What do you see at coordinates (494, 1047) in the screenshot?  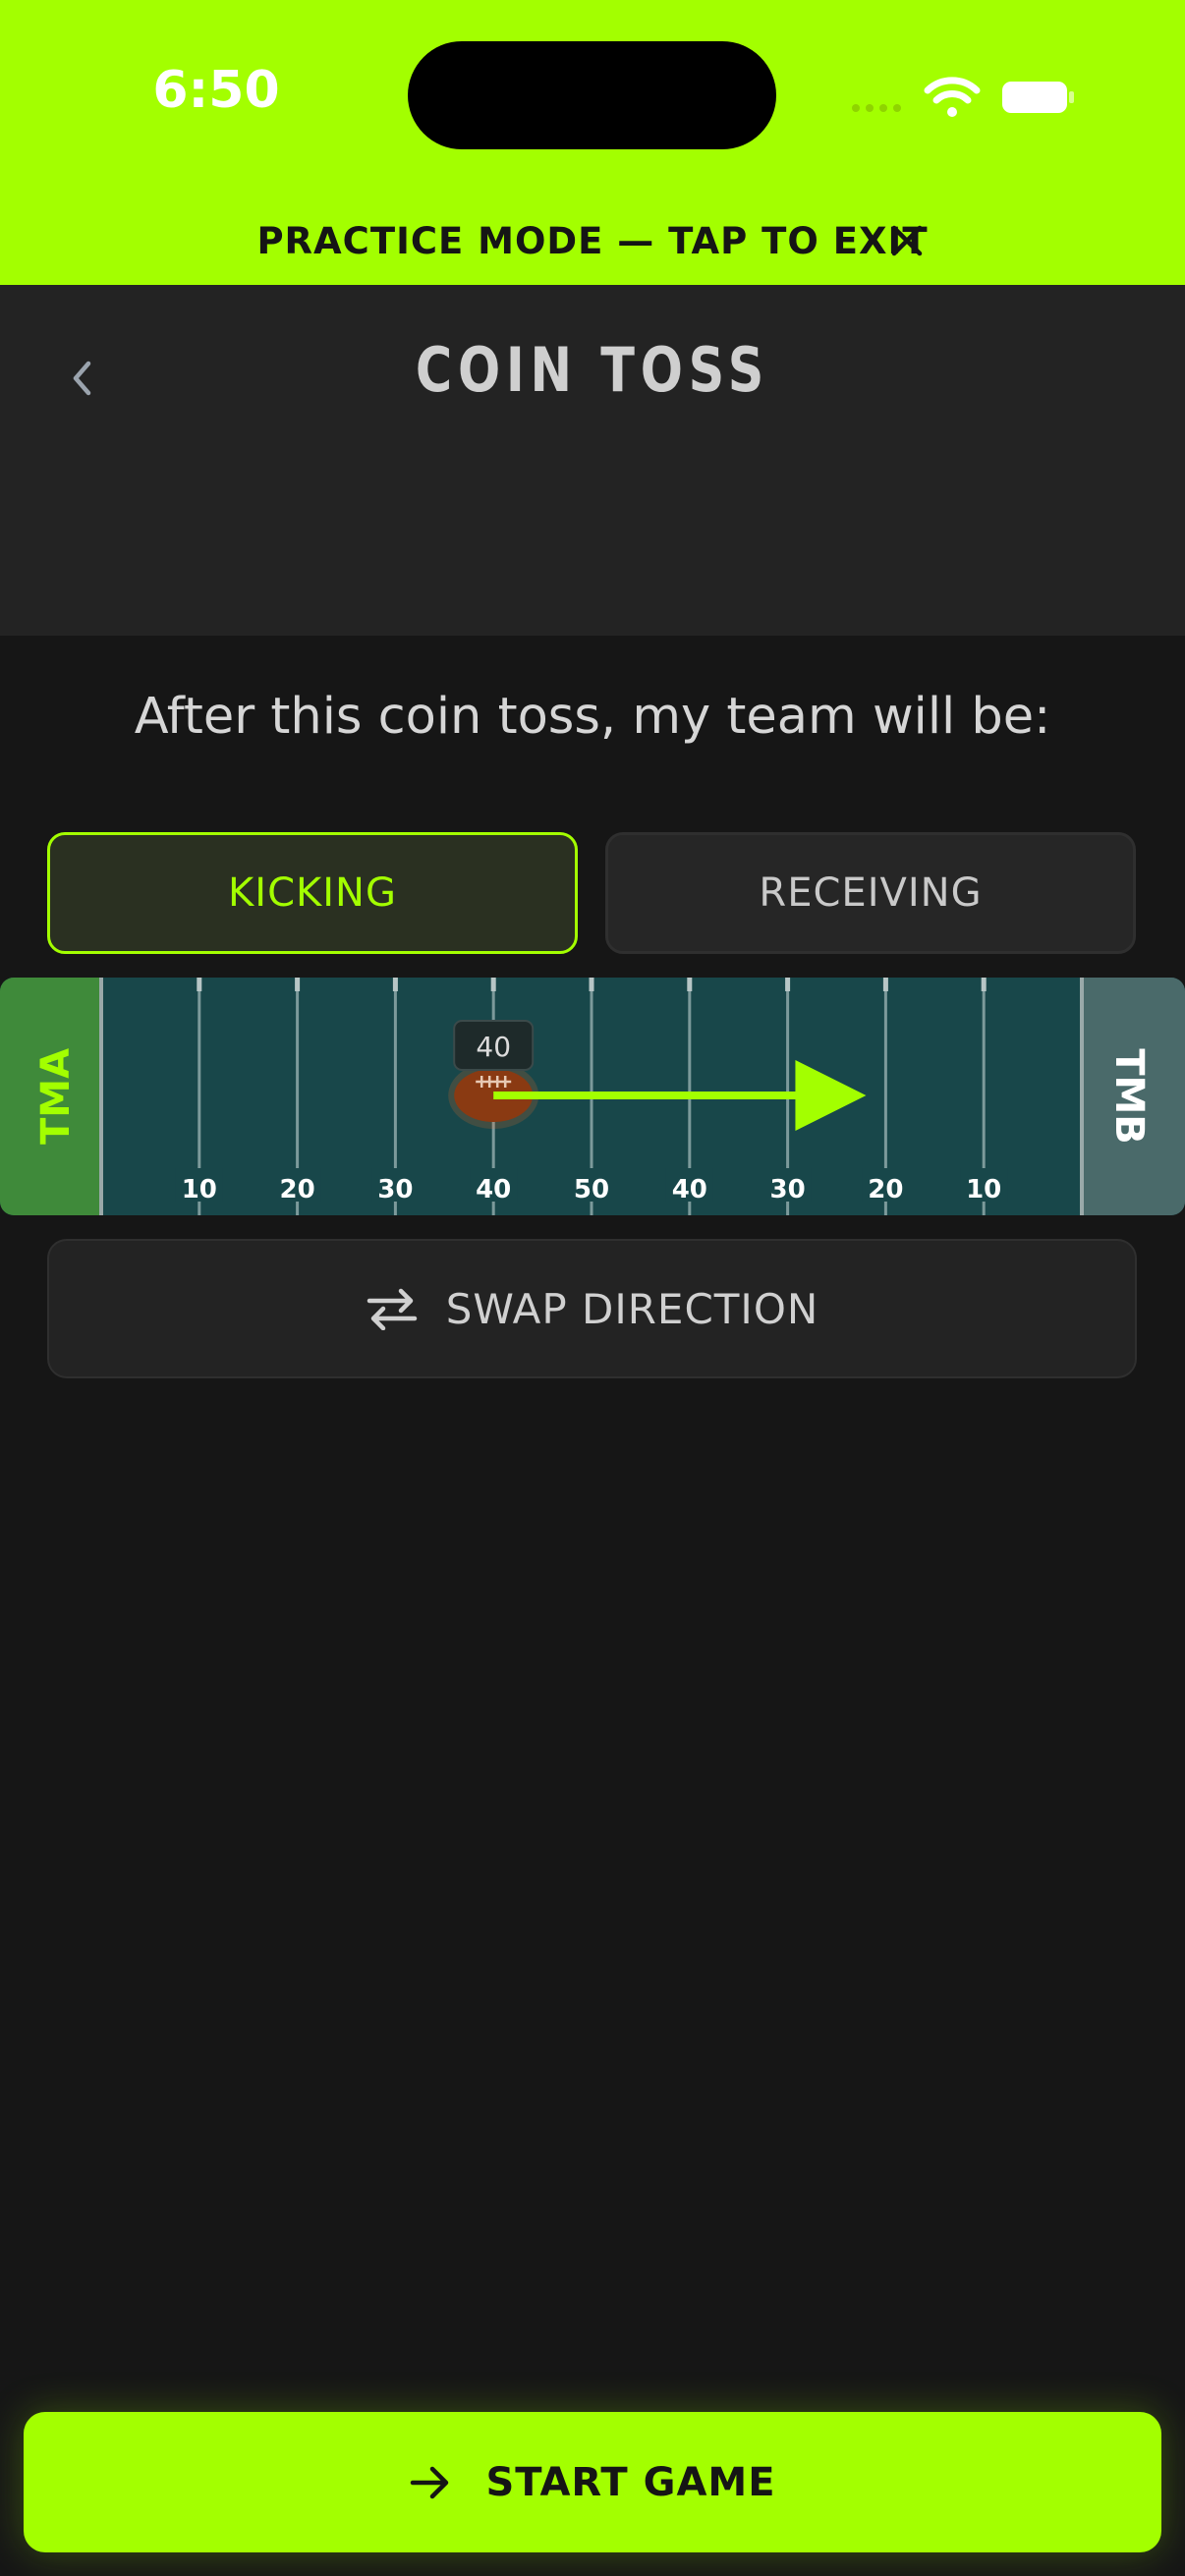 I see `ball-position-label: 40` at bounding box center [494, 1047].